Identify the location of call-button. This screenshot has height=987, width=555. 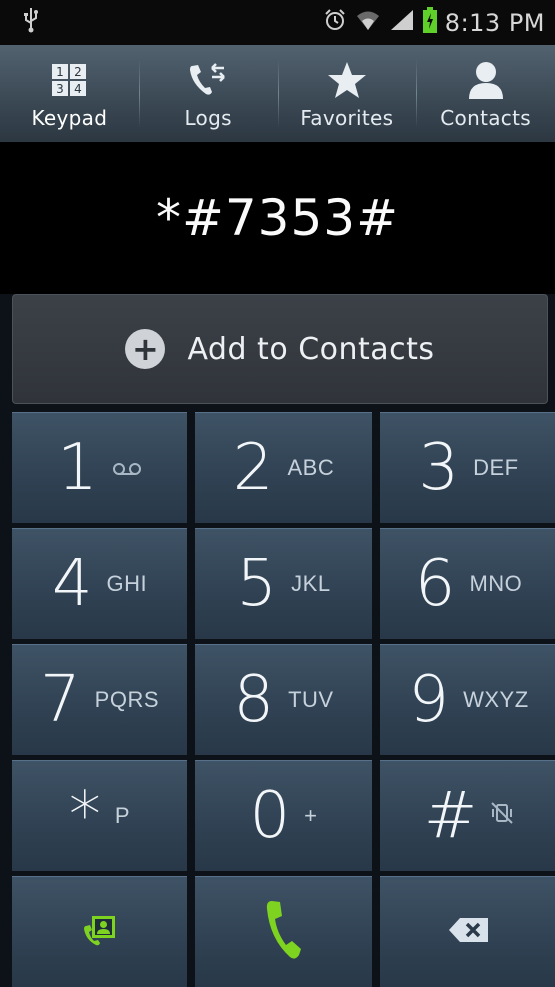
(283, 931).